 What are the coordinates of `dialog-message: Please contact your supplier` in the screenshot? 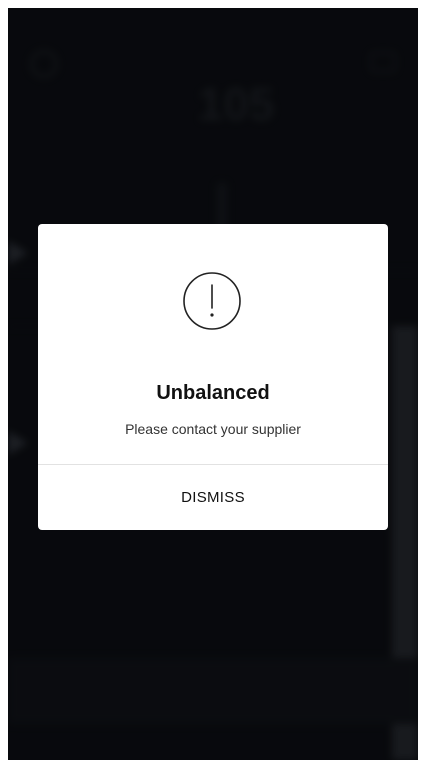 It's located at (213, 429).